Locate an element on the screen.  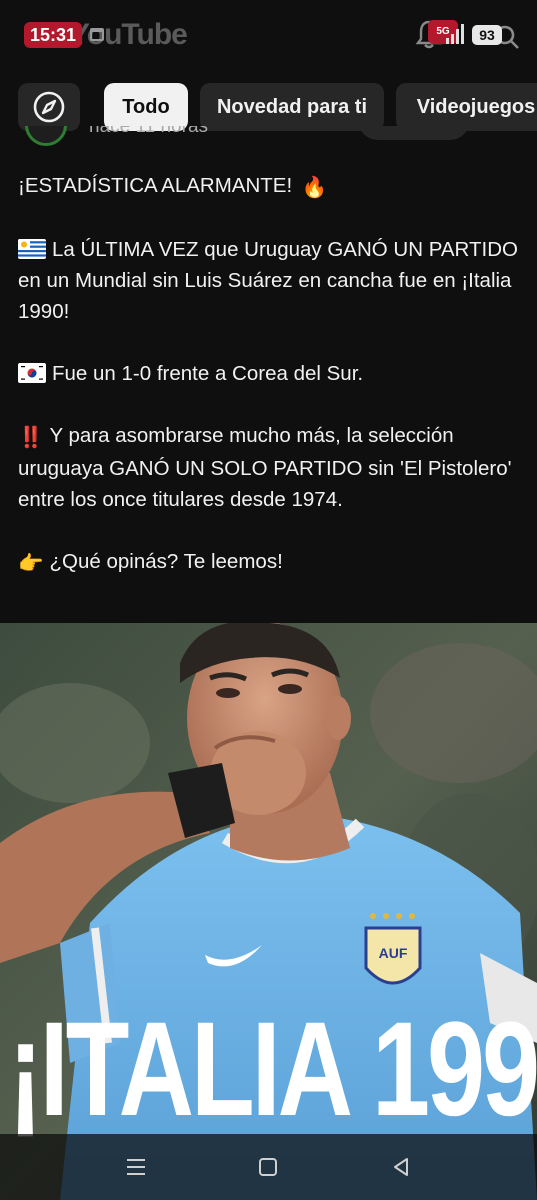
battery-indicator: 93 is located at coordinates (487, 35).